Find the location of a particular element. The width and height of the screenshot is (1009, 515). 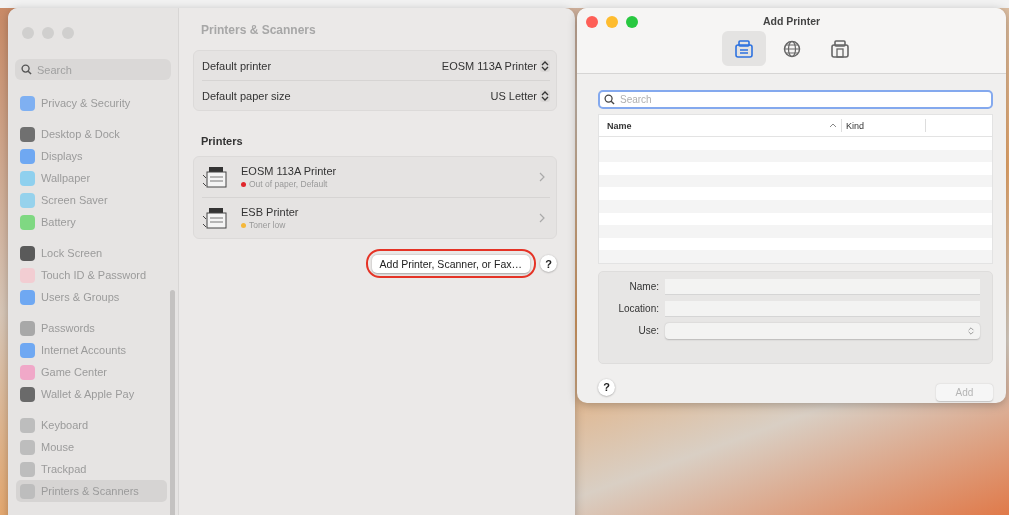

popup-menu: US Letter is located at coordinates (520, 95).